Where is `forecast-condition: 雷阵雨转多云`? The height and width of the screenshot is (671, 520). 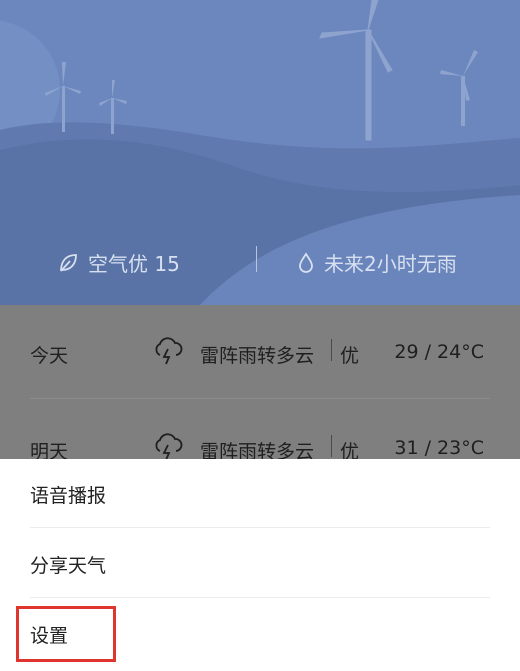 forecast-condition: 雷阵雨转多云 is located at coordinates (257, 356).